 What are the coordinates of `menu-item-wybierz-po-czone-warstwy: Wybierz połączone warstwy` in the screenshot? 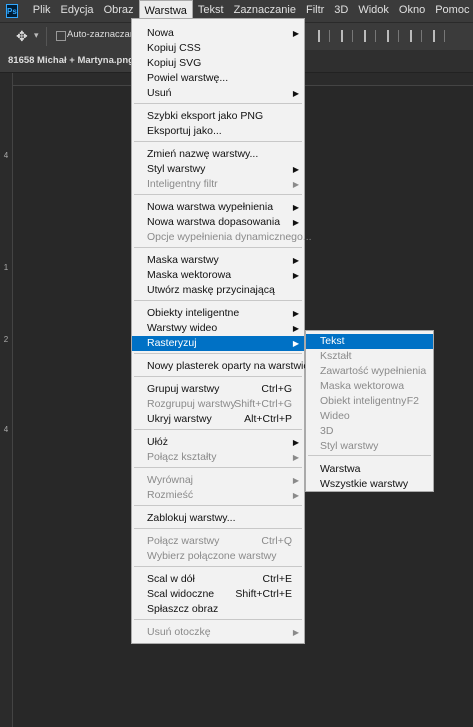 It's located at (218, 556).